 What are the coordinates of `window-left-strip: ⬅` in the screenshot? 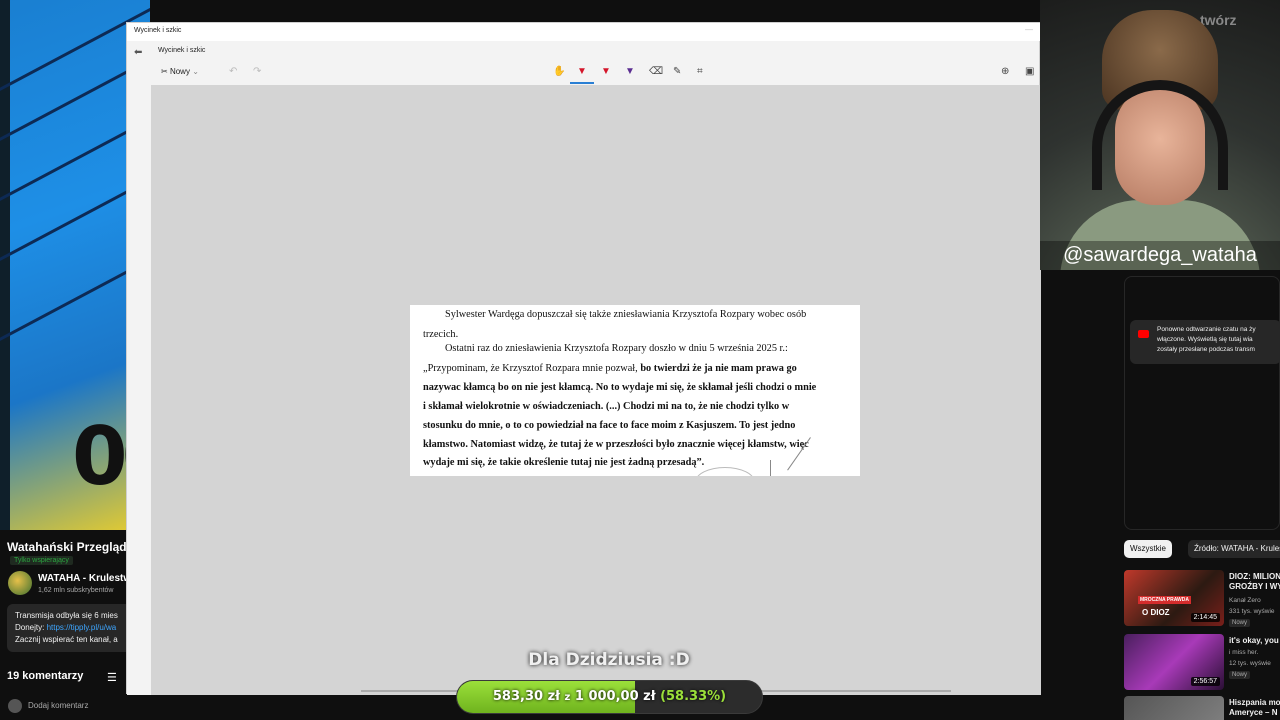 It's located at (139, 368).